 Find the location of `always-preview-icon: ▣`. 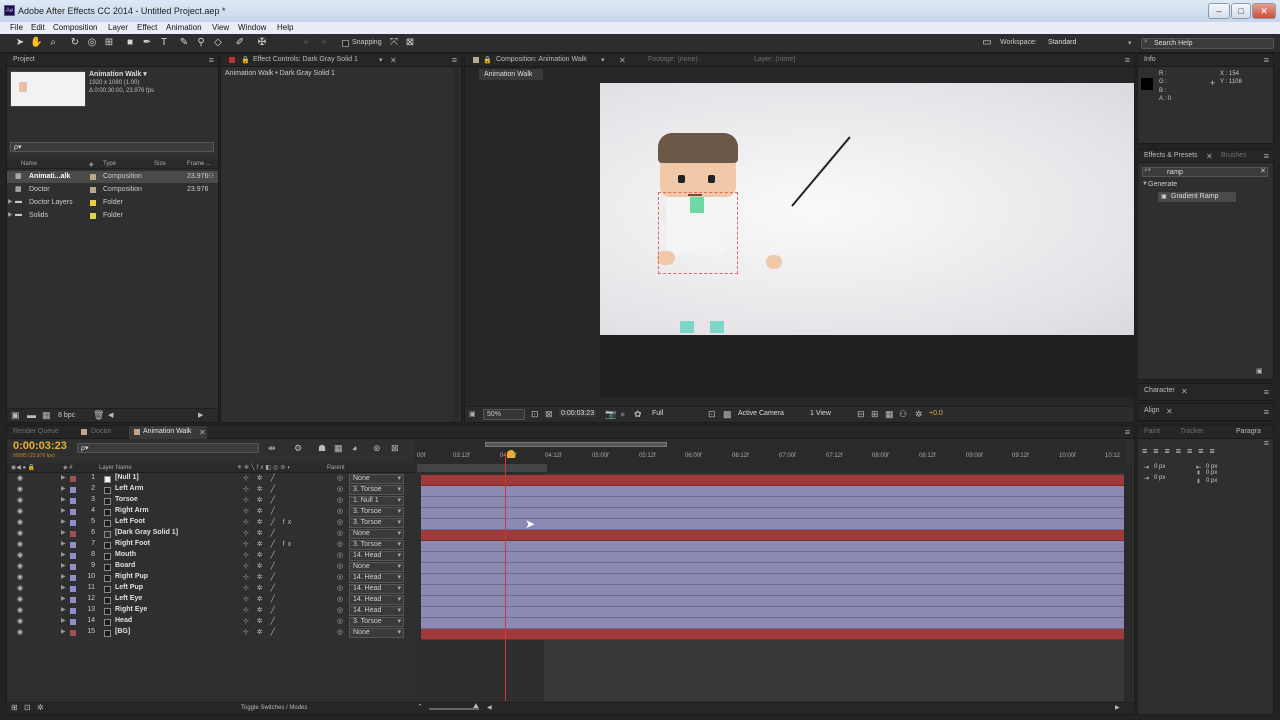

always-preview-icon: ▣ is located at coordinates (472, 414).